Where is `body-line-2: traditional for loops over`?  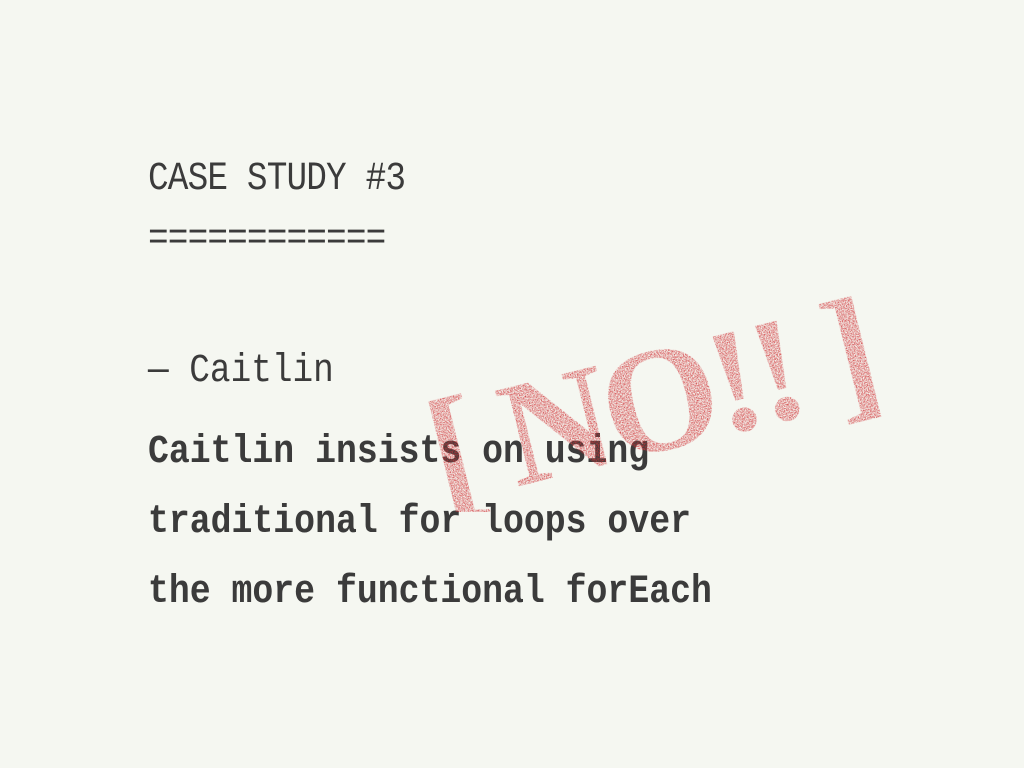 body-line-2: traditional for loops over is located at coordinates (419, 522).